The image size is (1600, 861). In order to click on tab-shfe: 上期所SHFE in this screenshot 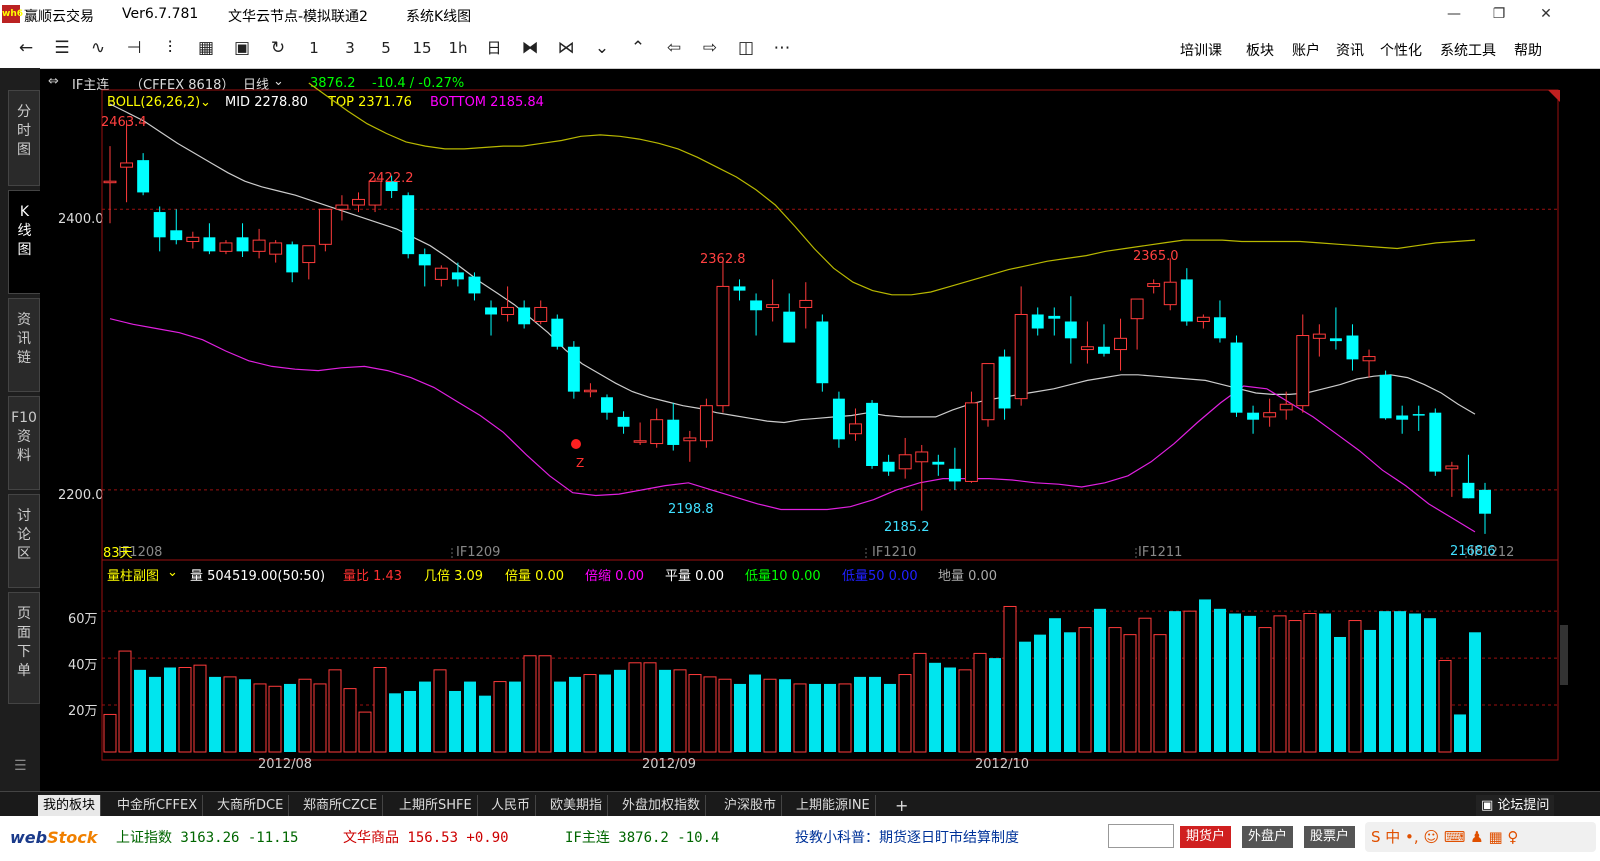, I will do `click(436, 805)`.